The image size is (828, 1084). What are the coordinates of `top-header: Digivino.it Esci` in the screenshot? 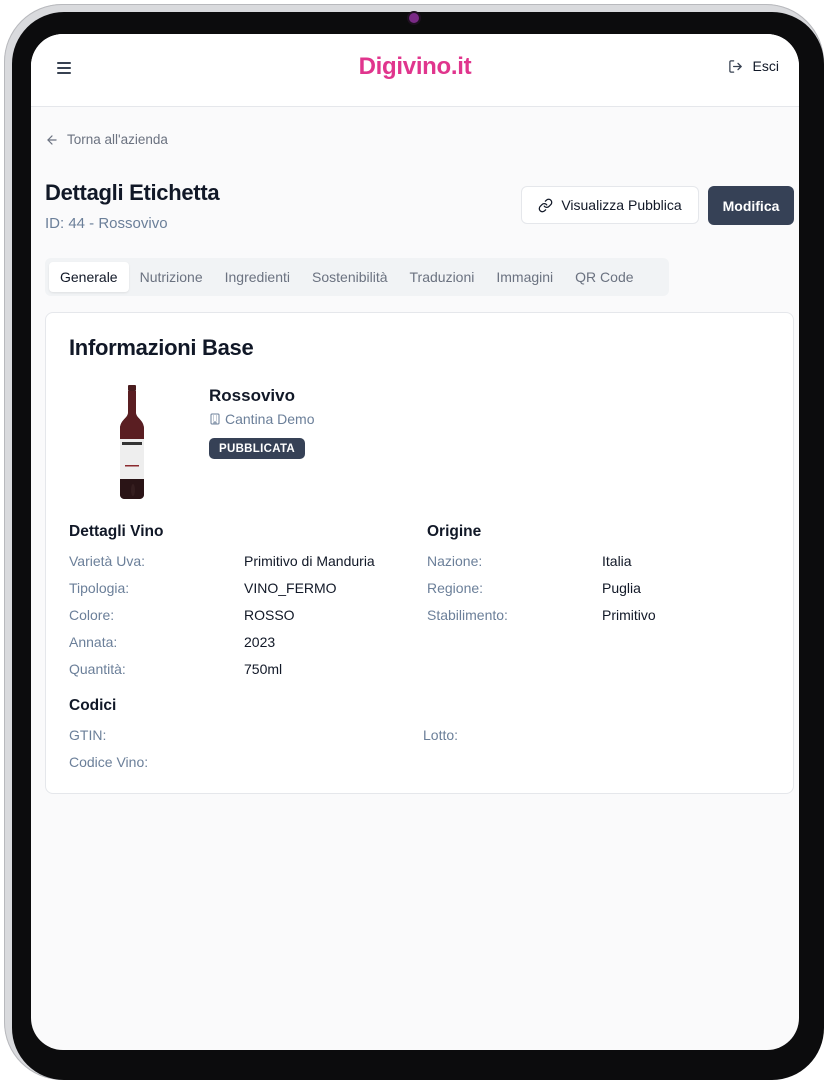 It's located at (415, 70).